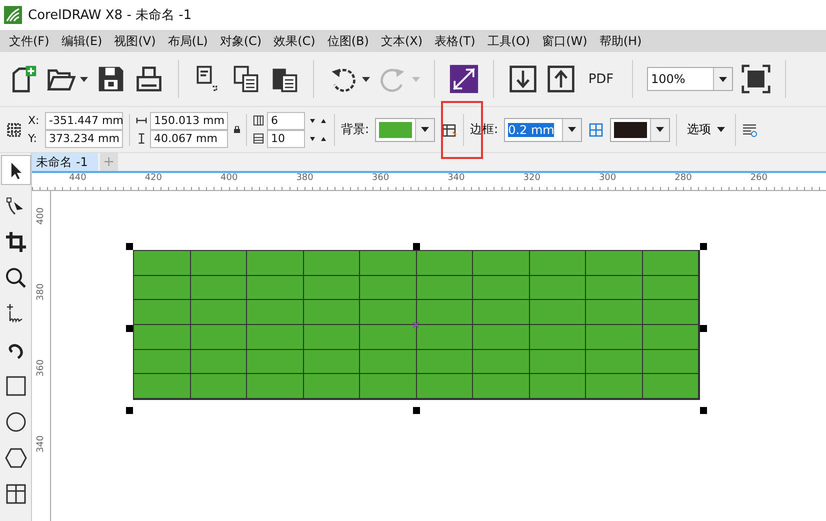 This screenshot has width=826, height=521. Describe the element at coordinates (706, 129) in the screenshot. I see `options-button: 选项` at that location.